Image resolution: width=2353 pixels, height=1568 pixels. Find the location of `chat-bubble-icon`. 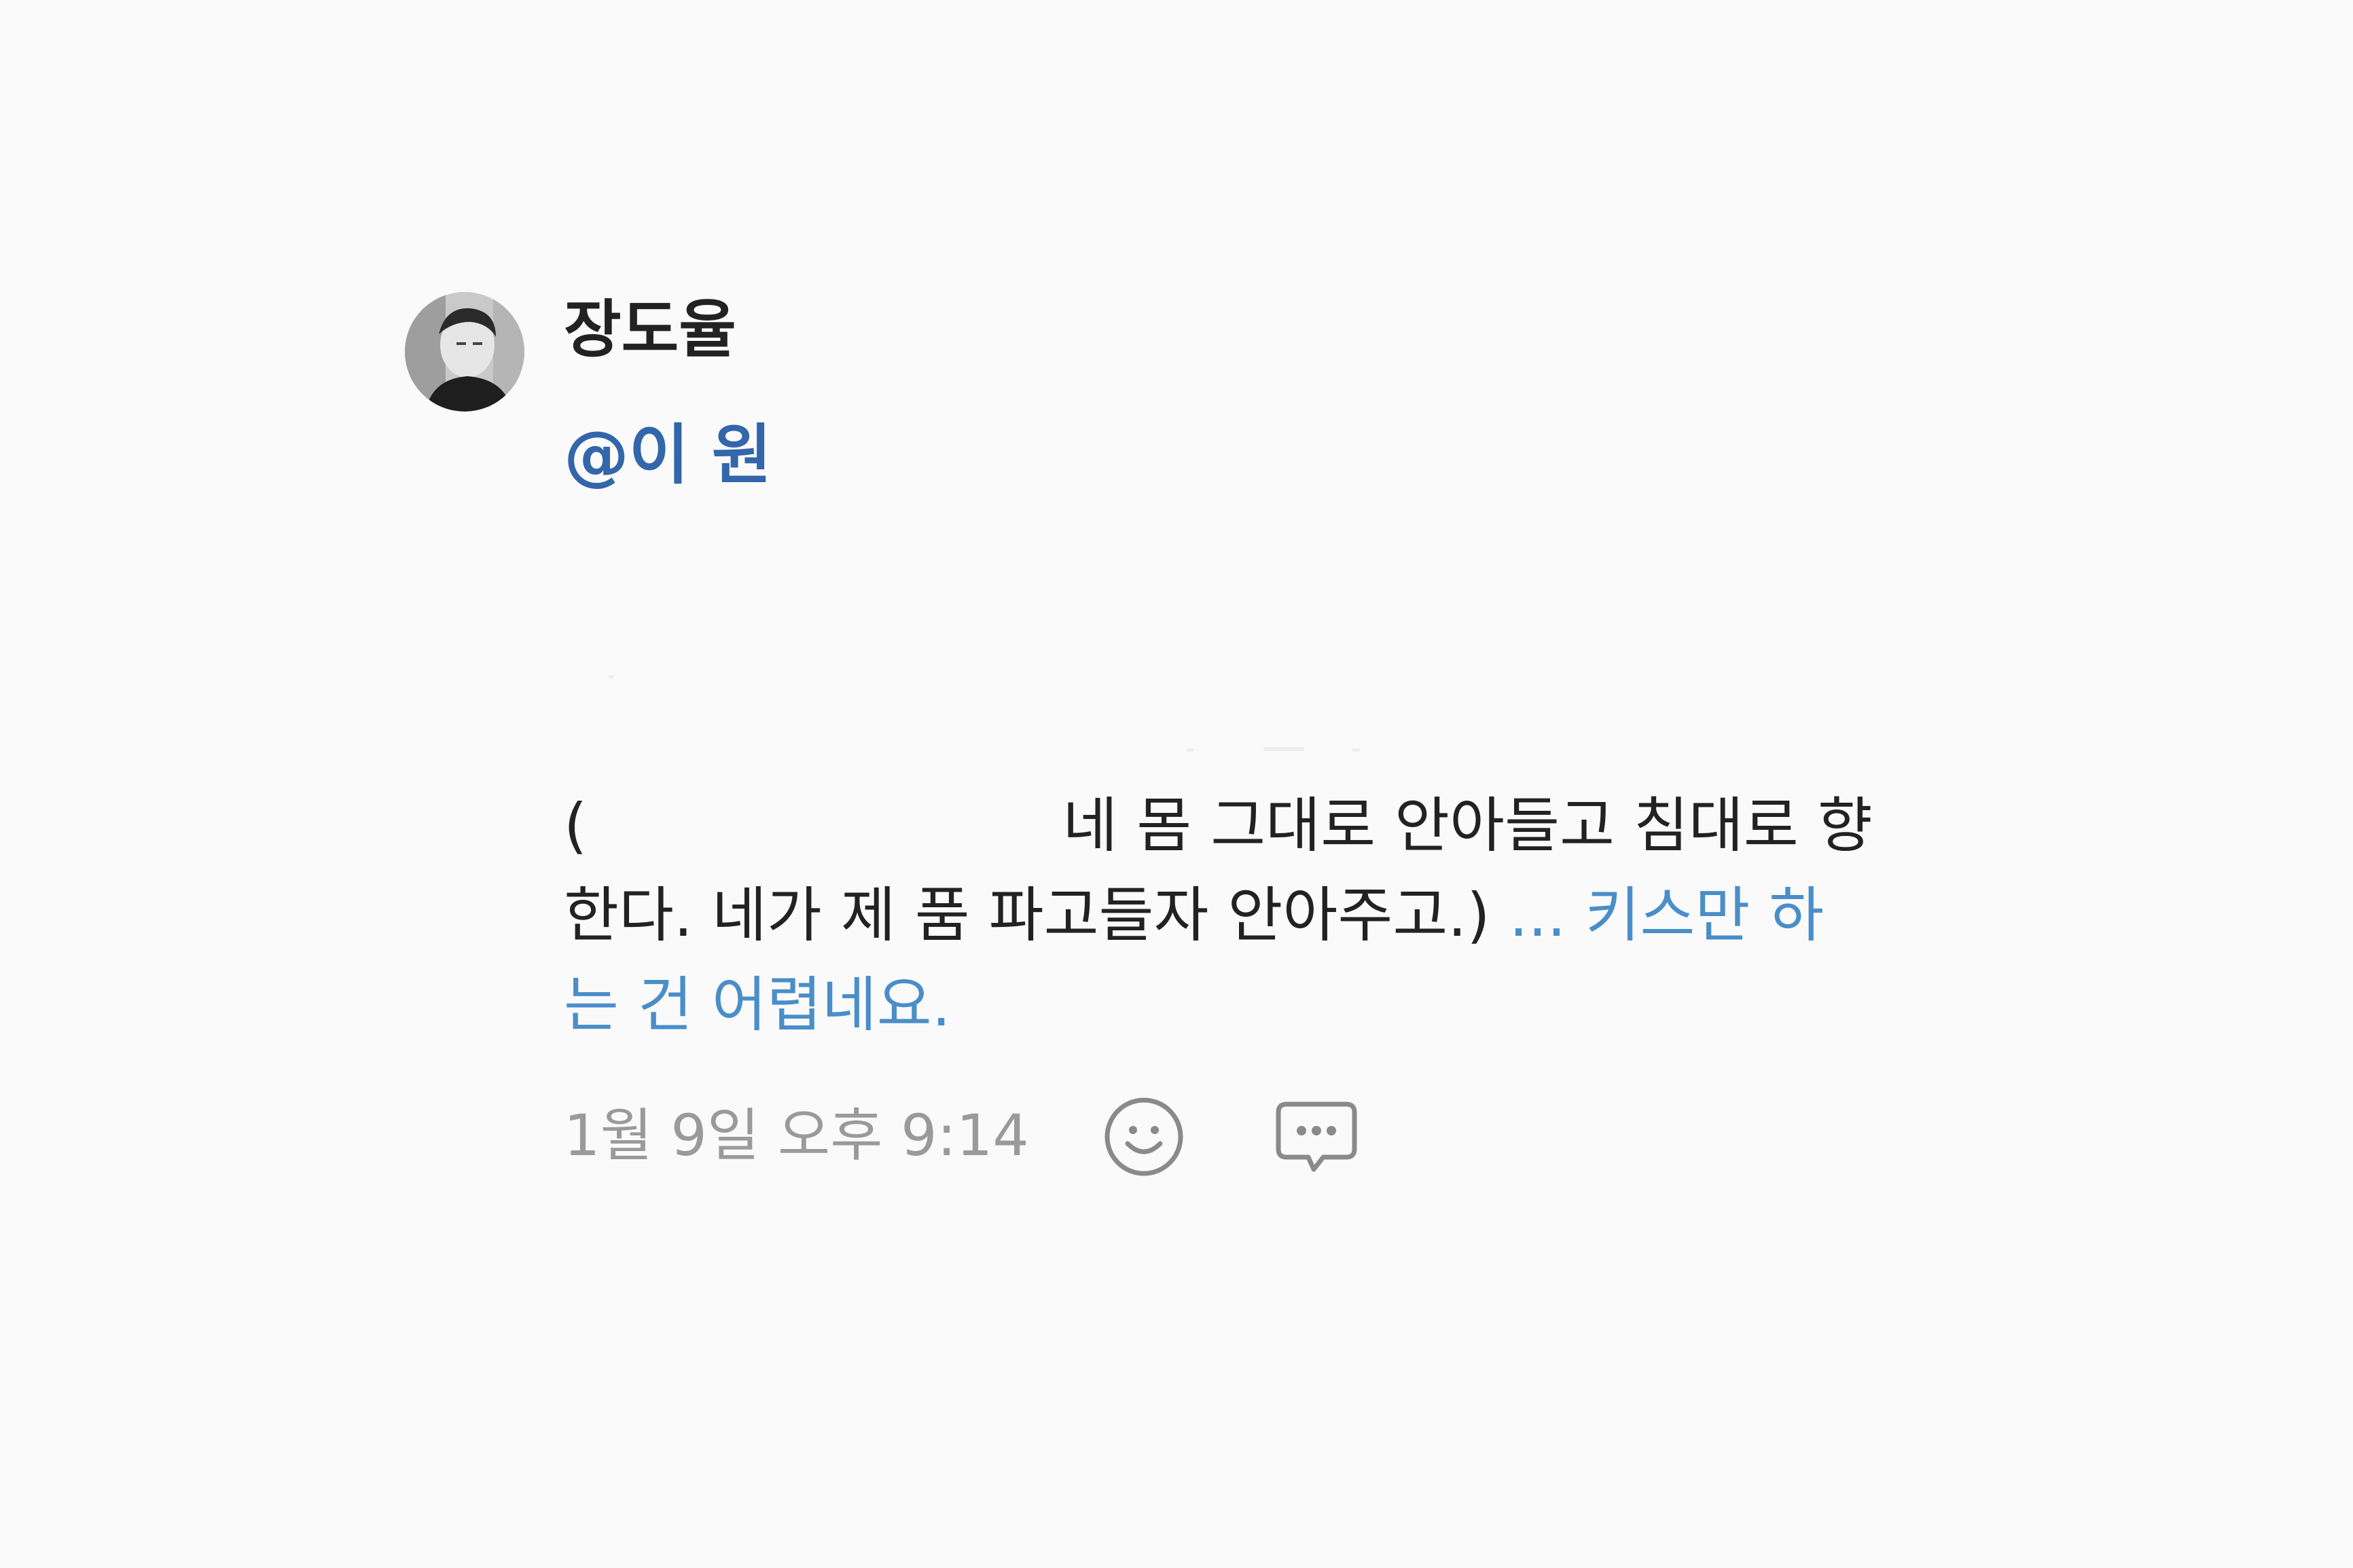

chat-bubble-icon is located at coordinates (1316, 1137).